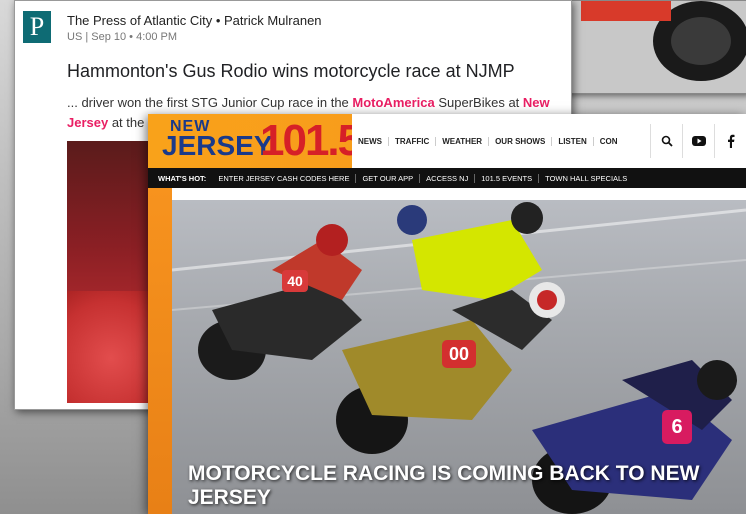  Describe the element at coordinates (666, 141) in the screenshot. I see `search-icon` at that location.